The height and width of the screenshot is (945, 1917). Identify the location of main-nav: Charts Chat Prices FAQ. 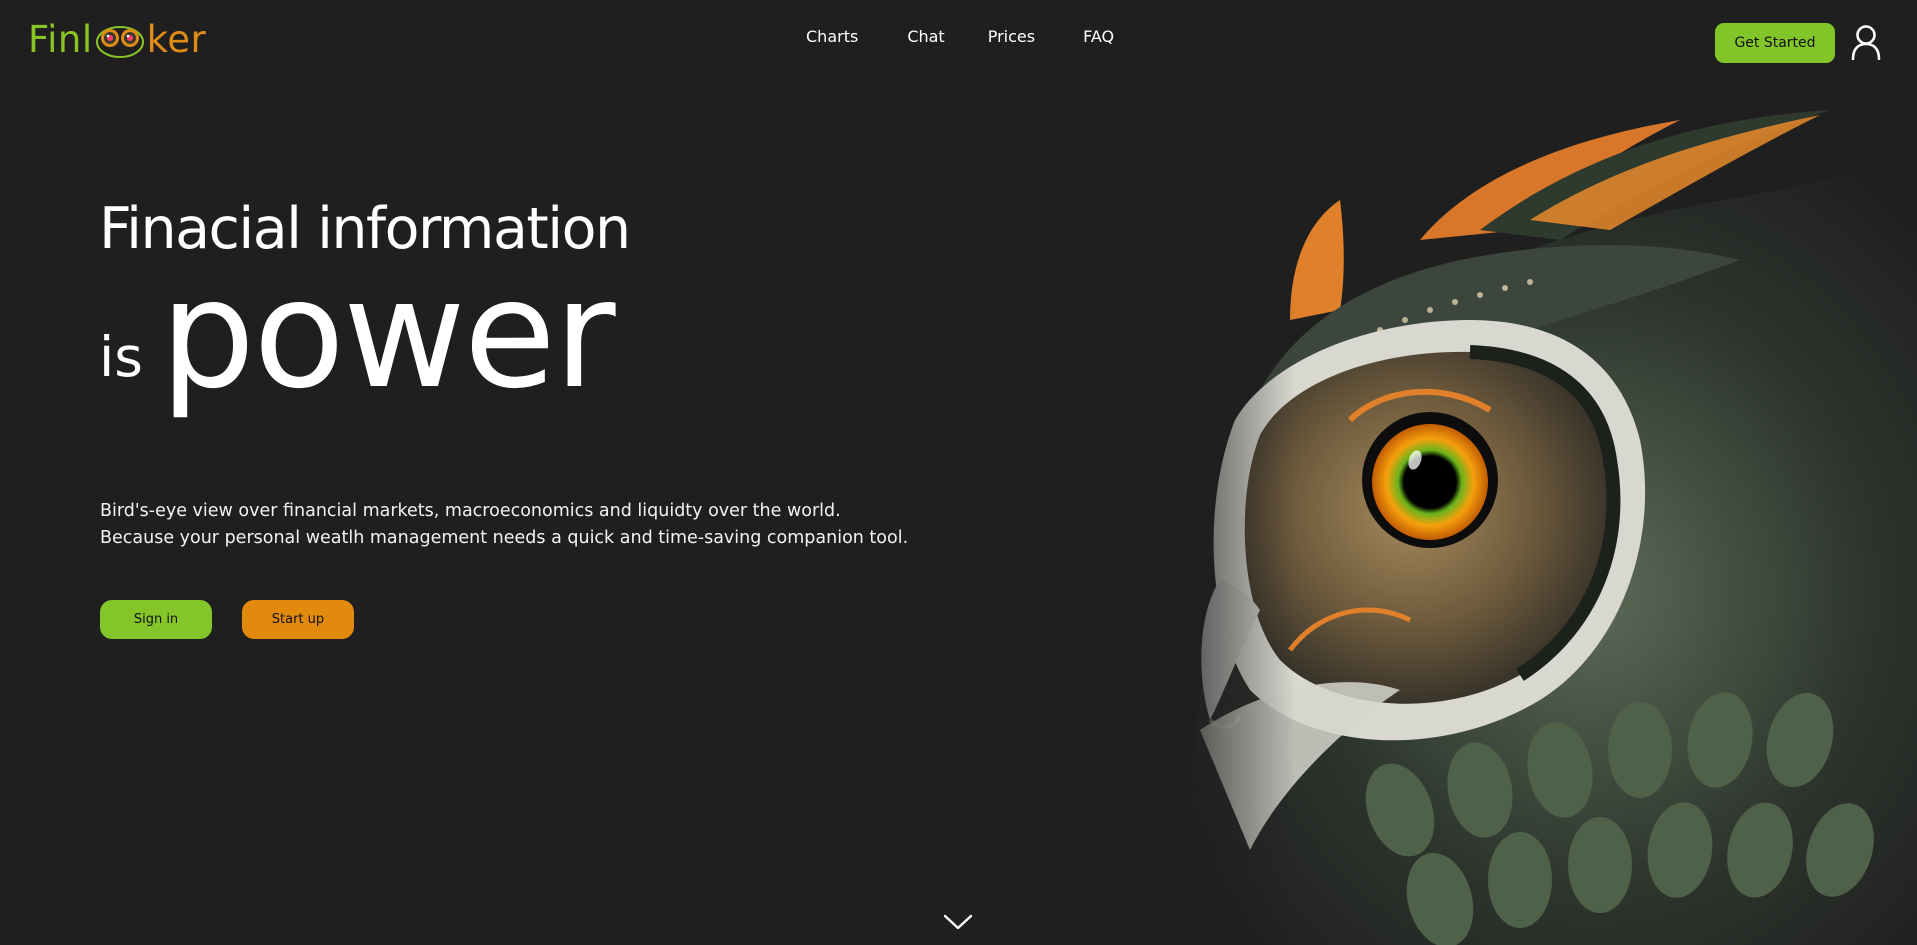
(960, 37).